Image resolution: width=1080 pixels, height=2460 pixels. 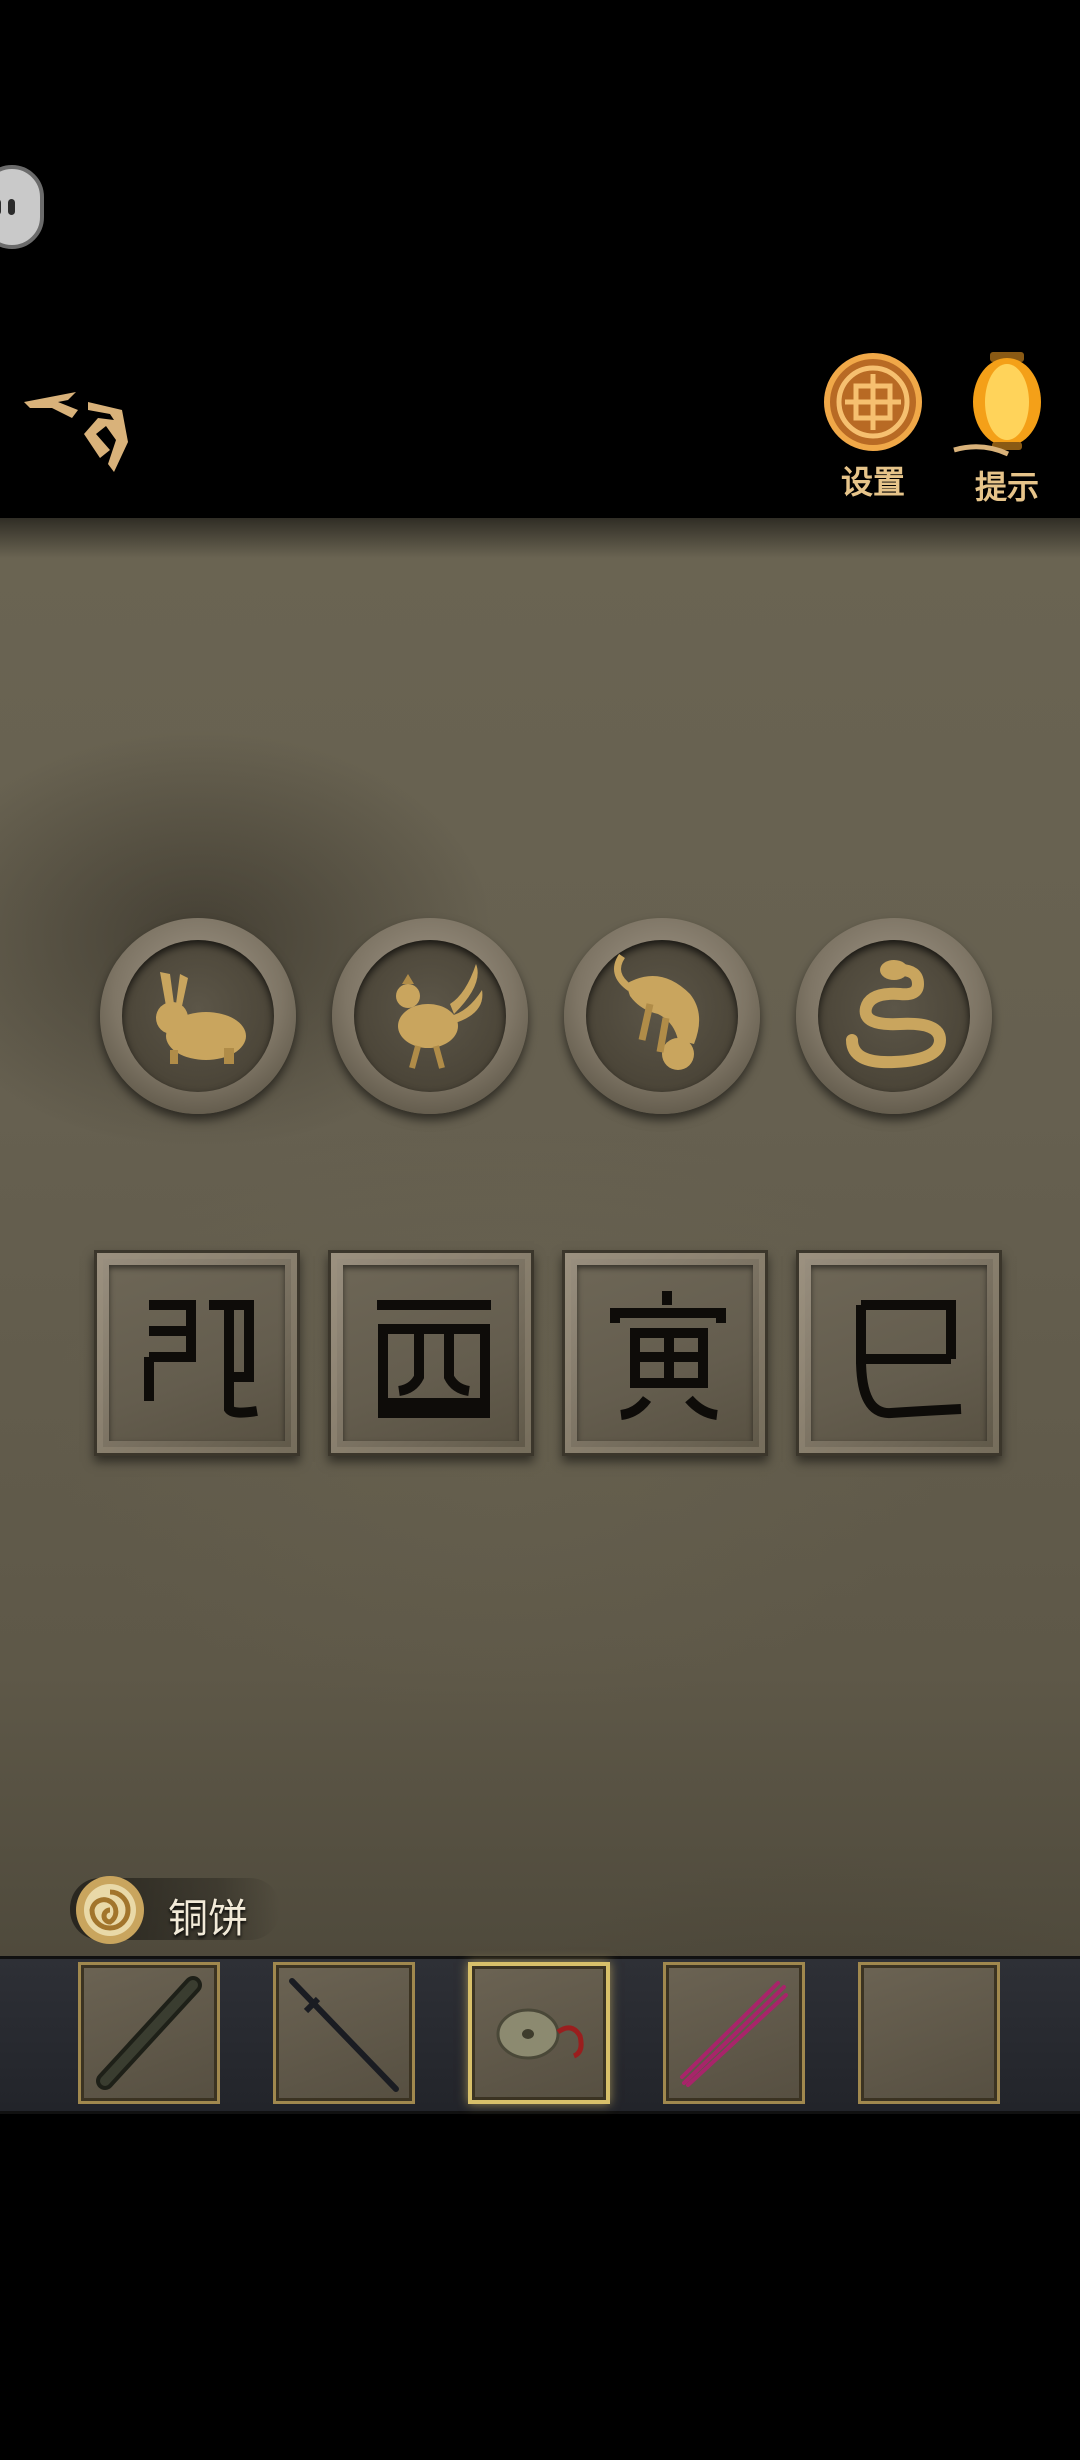 I want to click on medallion-snake, so click(x=894, y=1016).